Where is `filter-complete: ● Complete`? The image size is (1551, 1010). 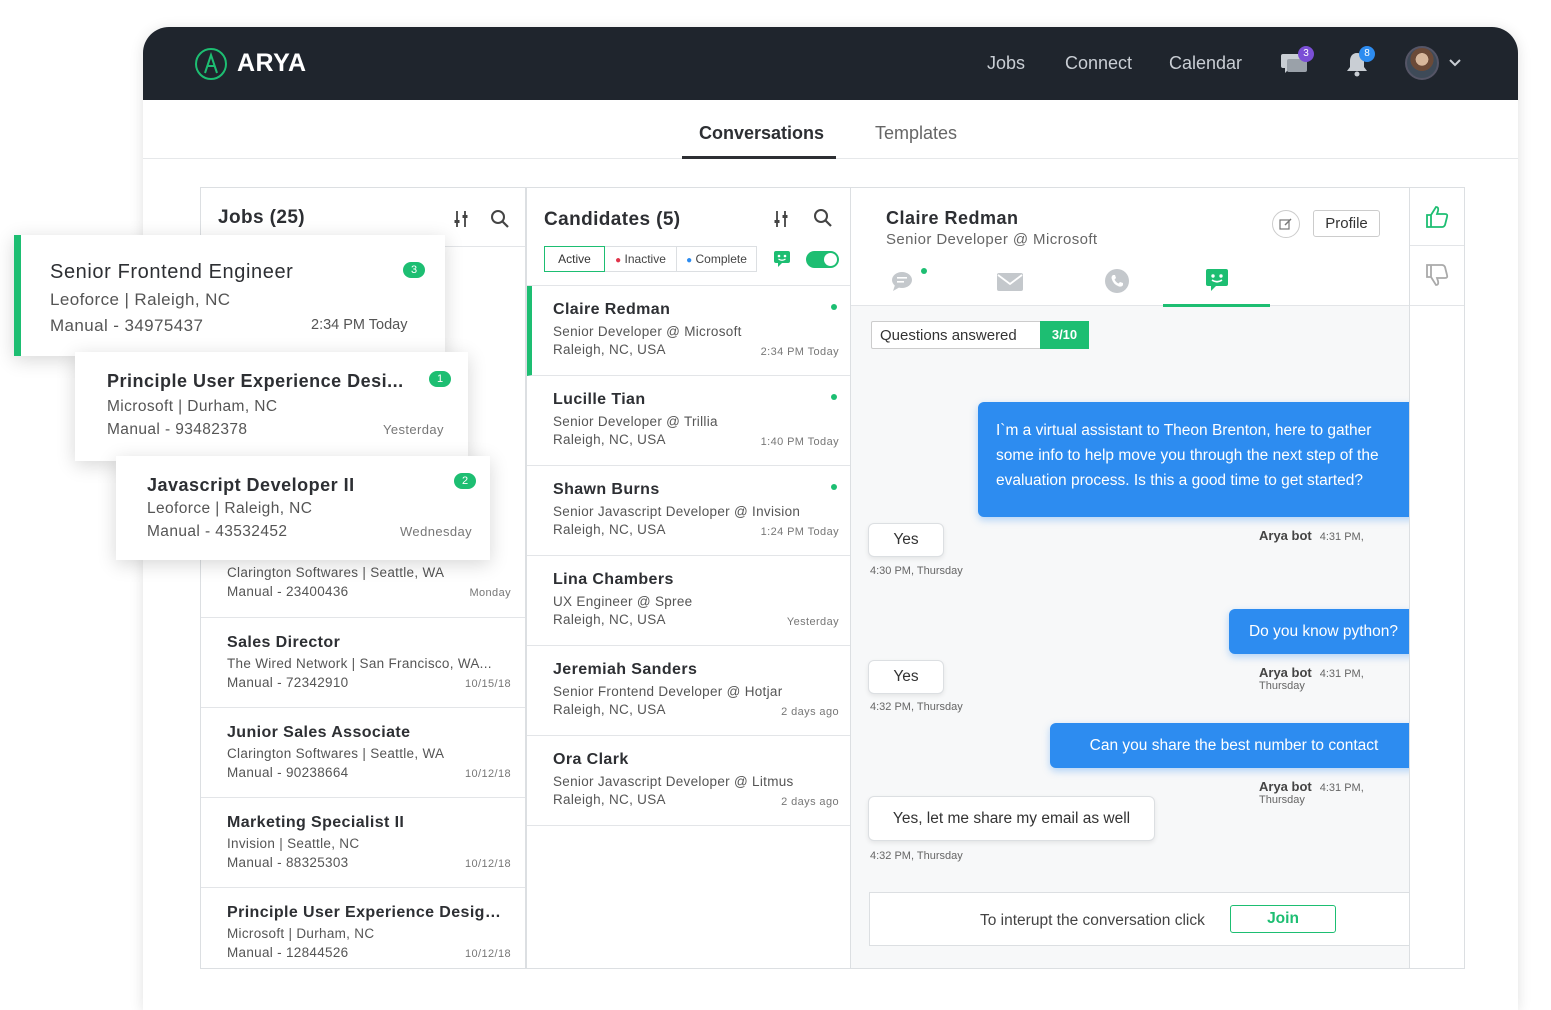 filter-complete: ● Complete is located at coordinates (717, 259).